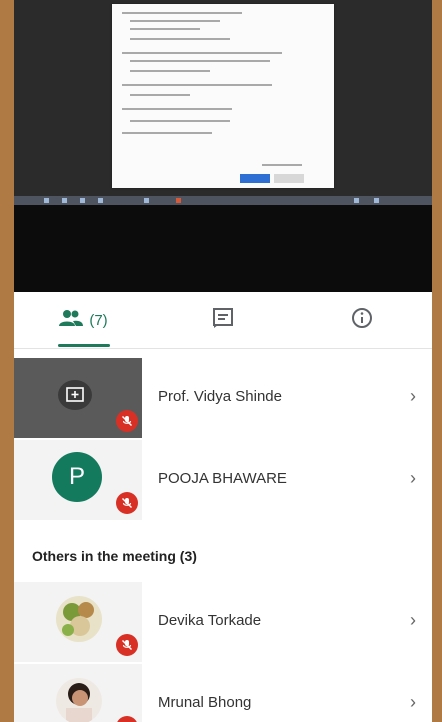  I want to click on participant-row: Devika Torkade ›, so click(223, 622).